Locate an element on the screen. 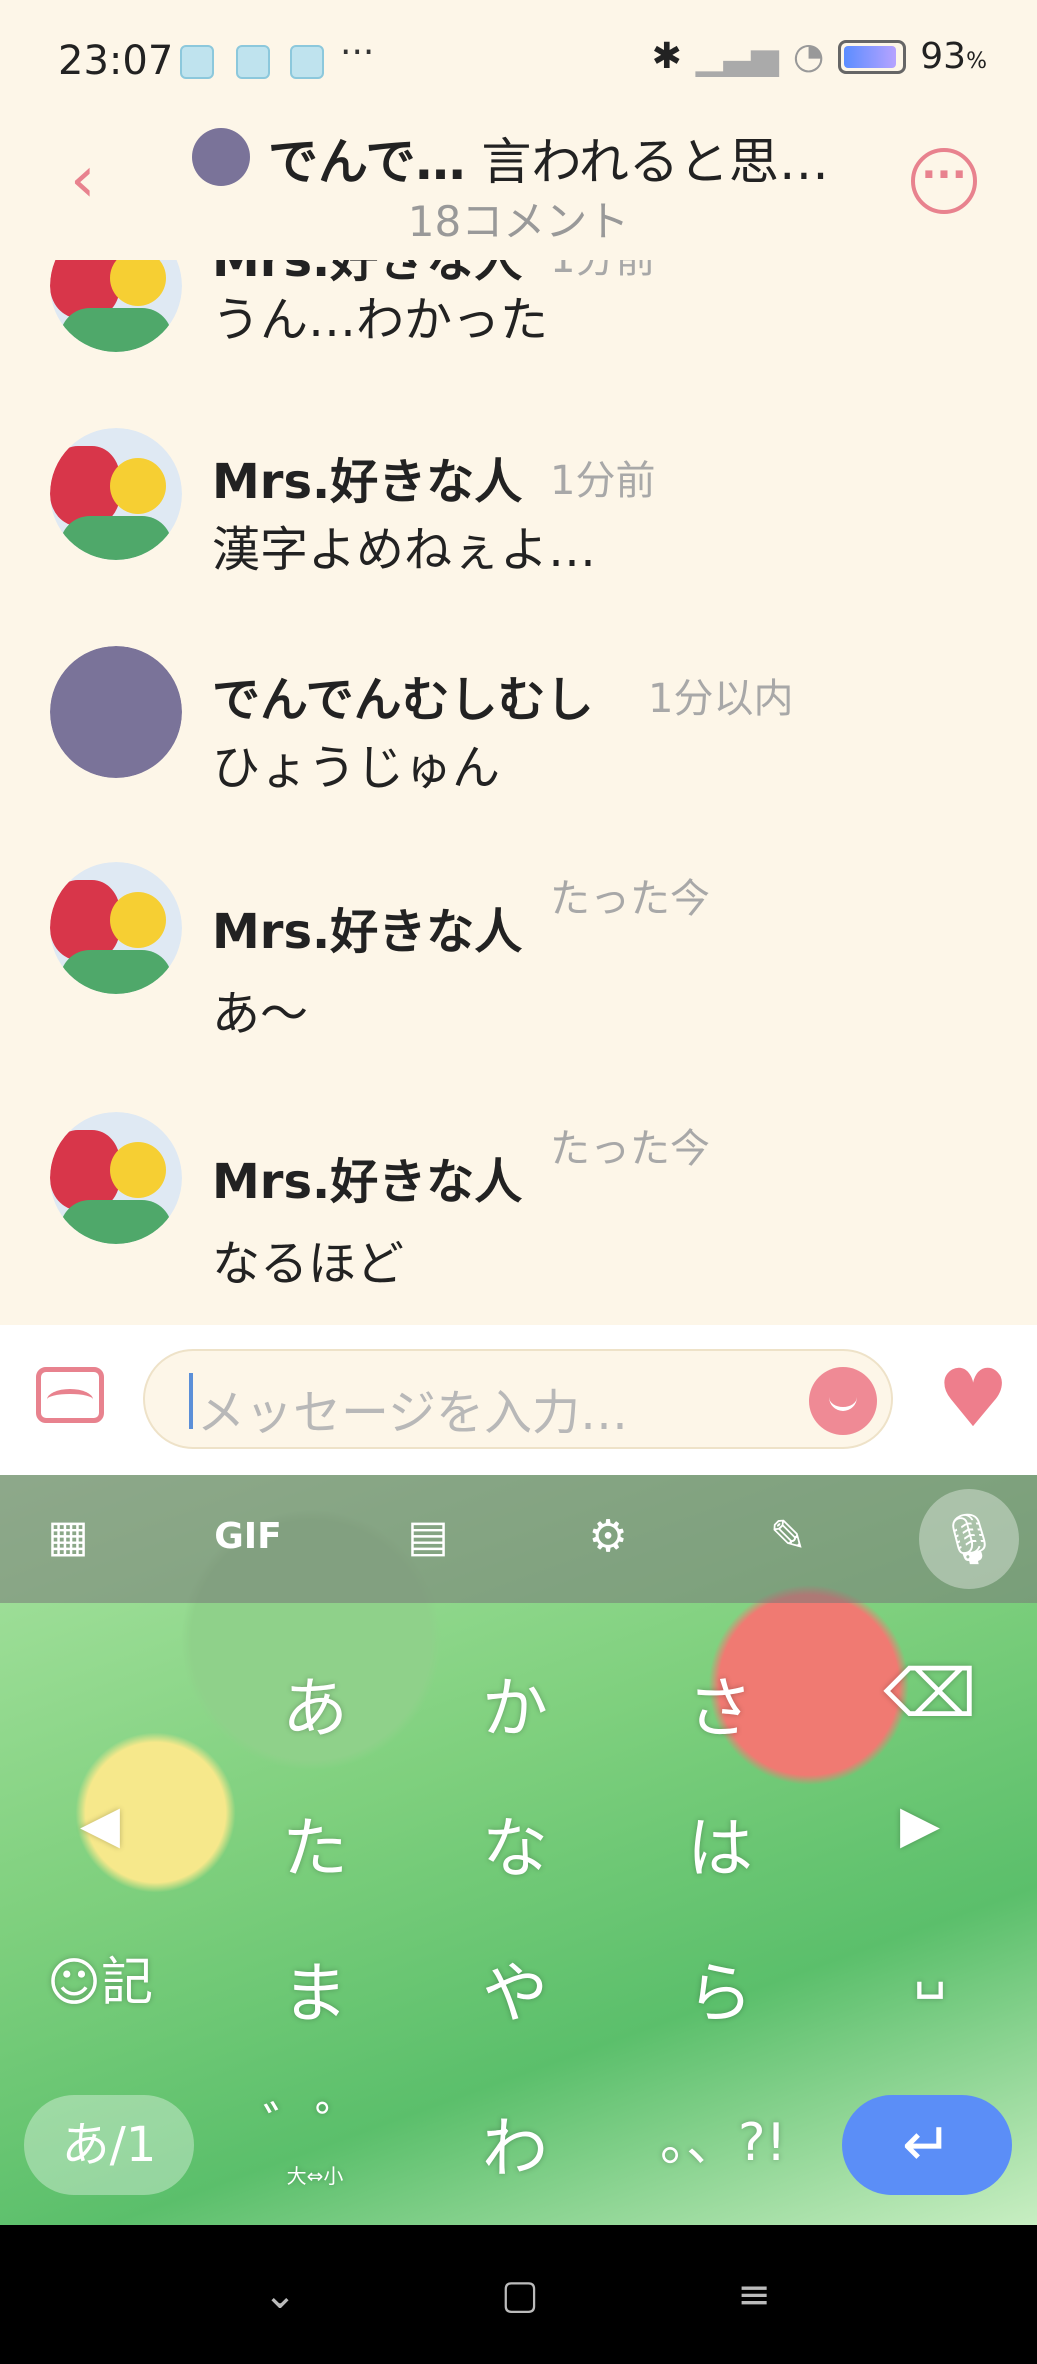  bluetooth-icon: ✱ is located at coordinates (666, 56).